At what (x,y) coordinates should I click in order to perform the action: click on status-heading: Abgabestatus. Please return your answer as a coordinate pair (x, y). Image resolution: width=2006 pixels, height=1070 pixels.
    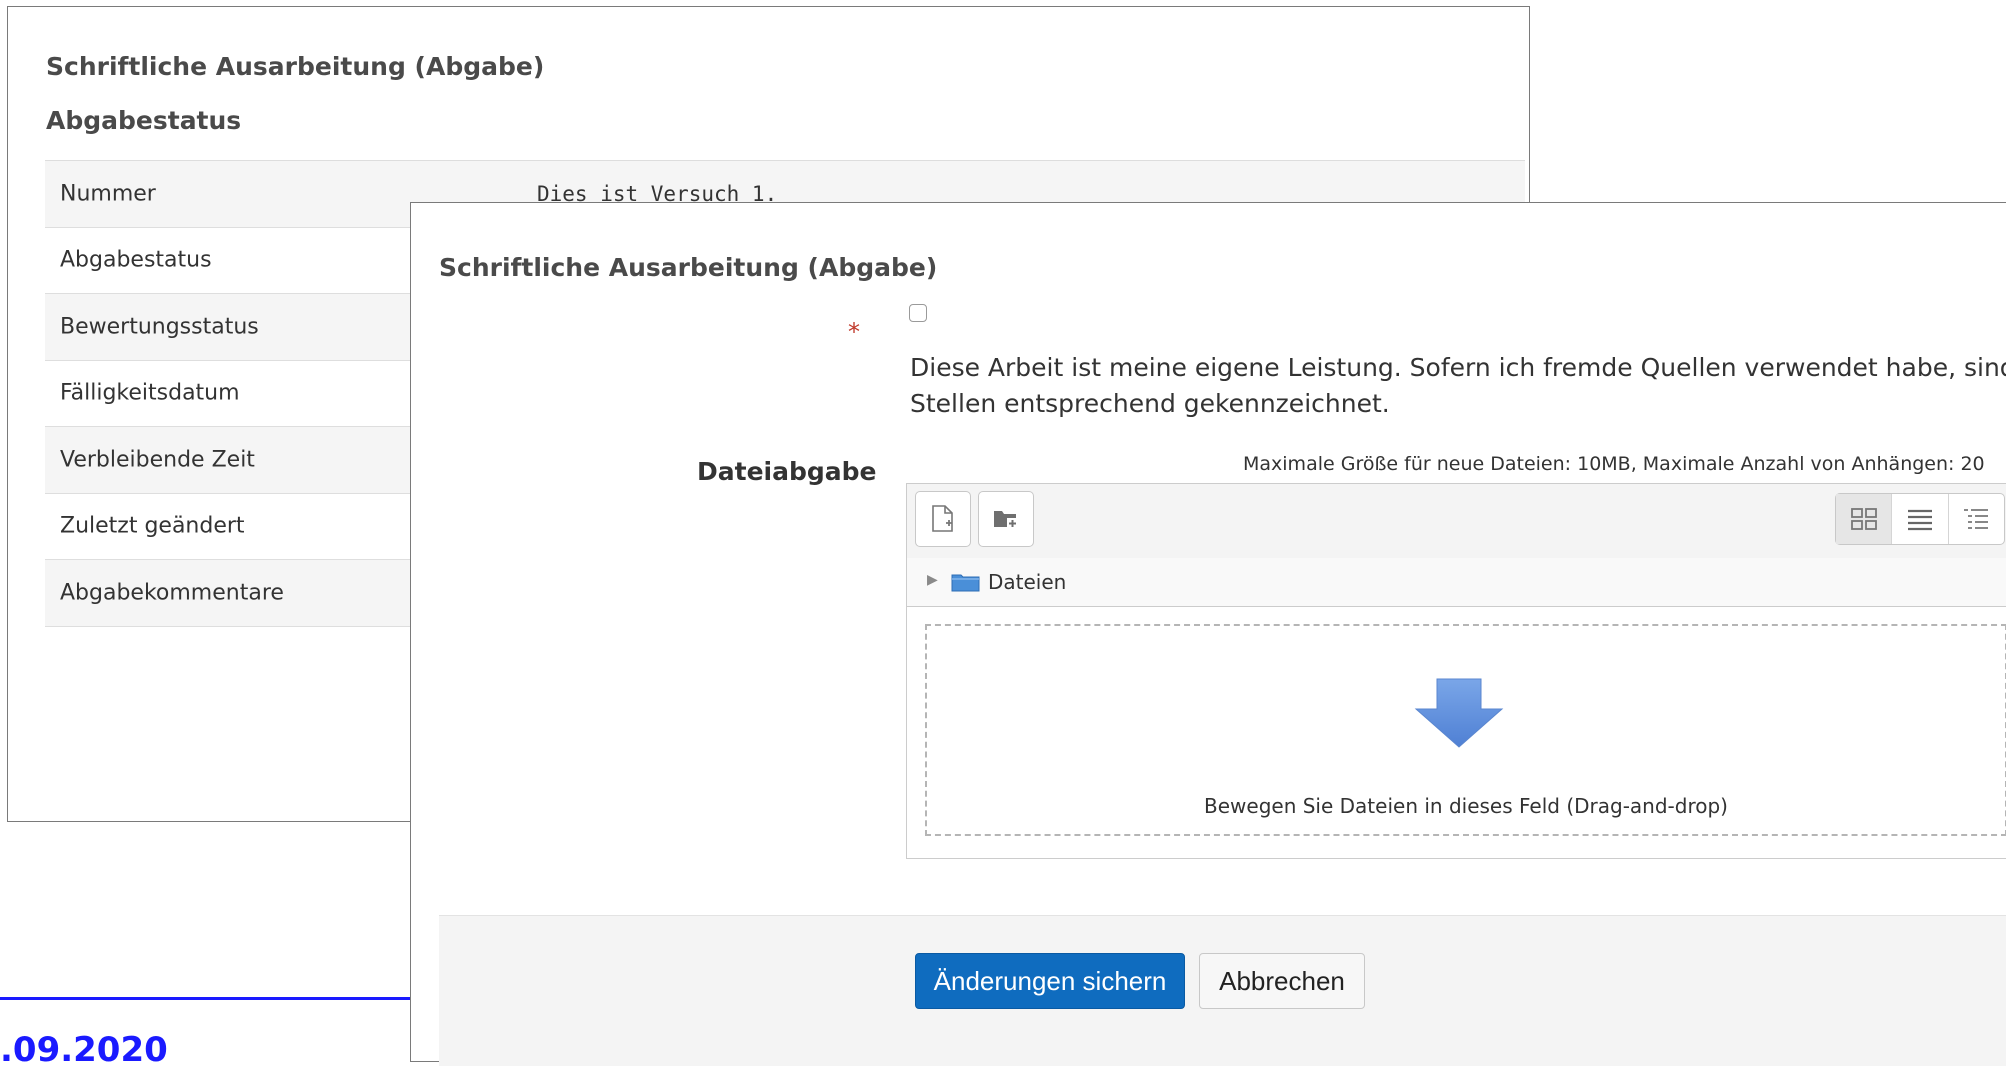
    Looking at the image, I should click on (144, 120).